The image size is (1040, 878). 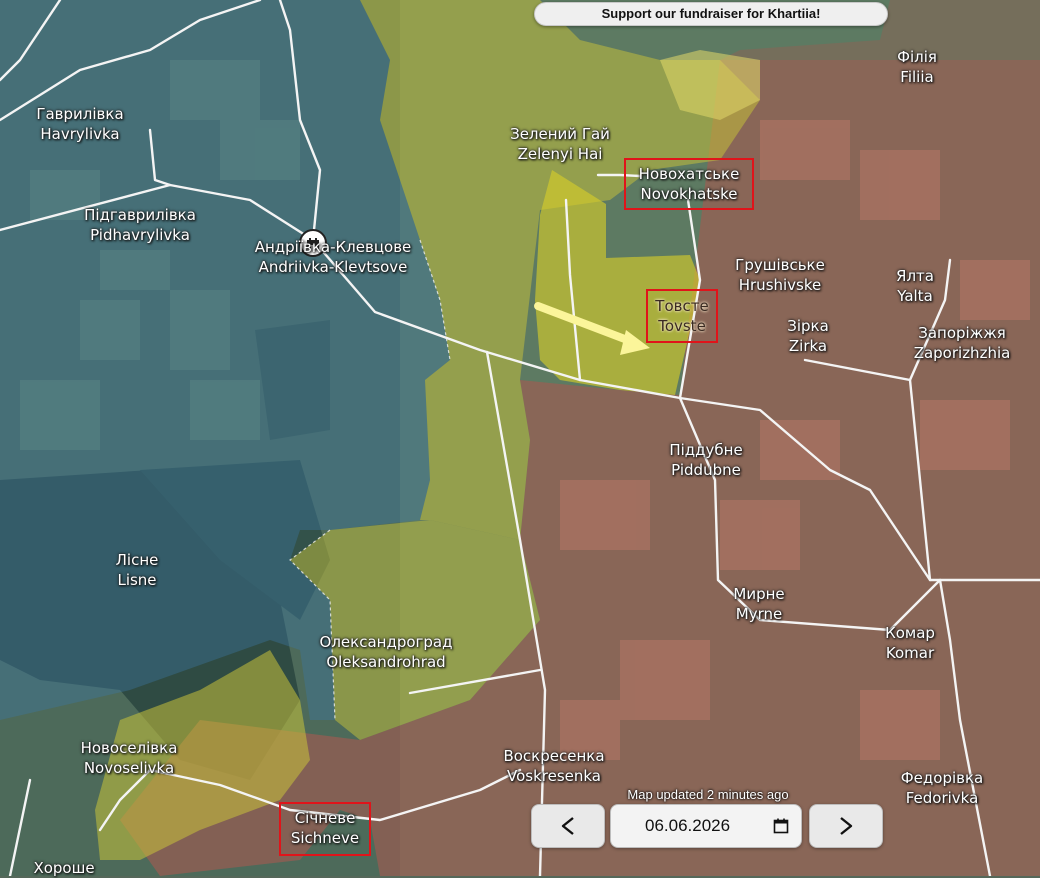 What do you see at coordinates (942, 788) in the screenshot?
I see `place-fedorivka: Федорівка Fedorivka` at bounding box center [942, 788].